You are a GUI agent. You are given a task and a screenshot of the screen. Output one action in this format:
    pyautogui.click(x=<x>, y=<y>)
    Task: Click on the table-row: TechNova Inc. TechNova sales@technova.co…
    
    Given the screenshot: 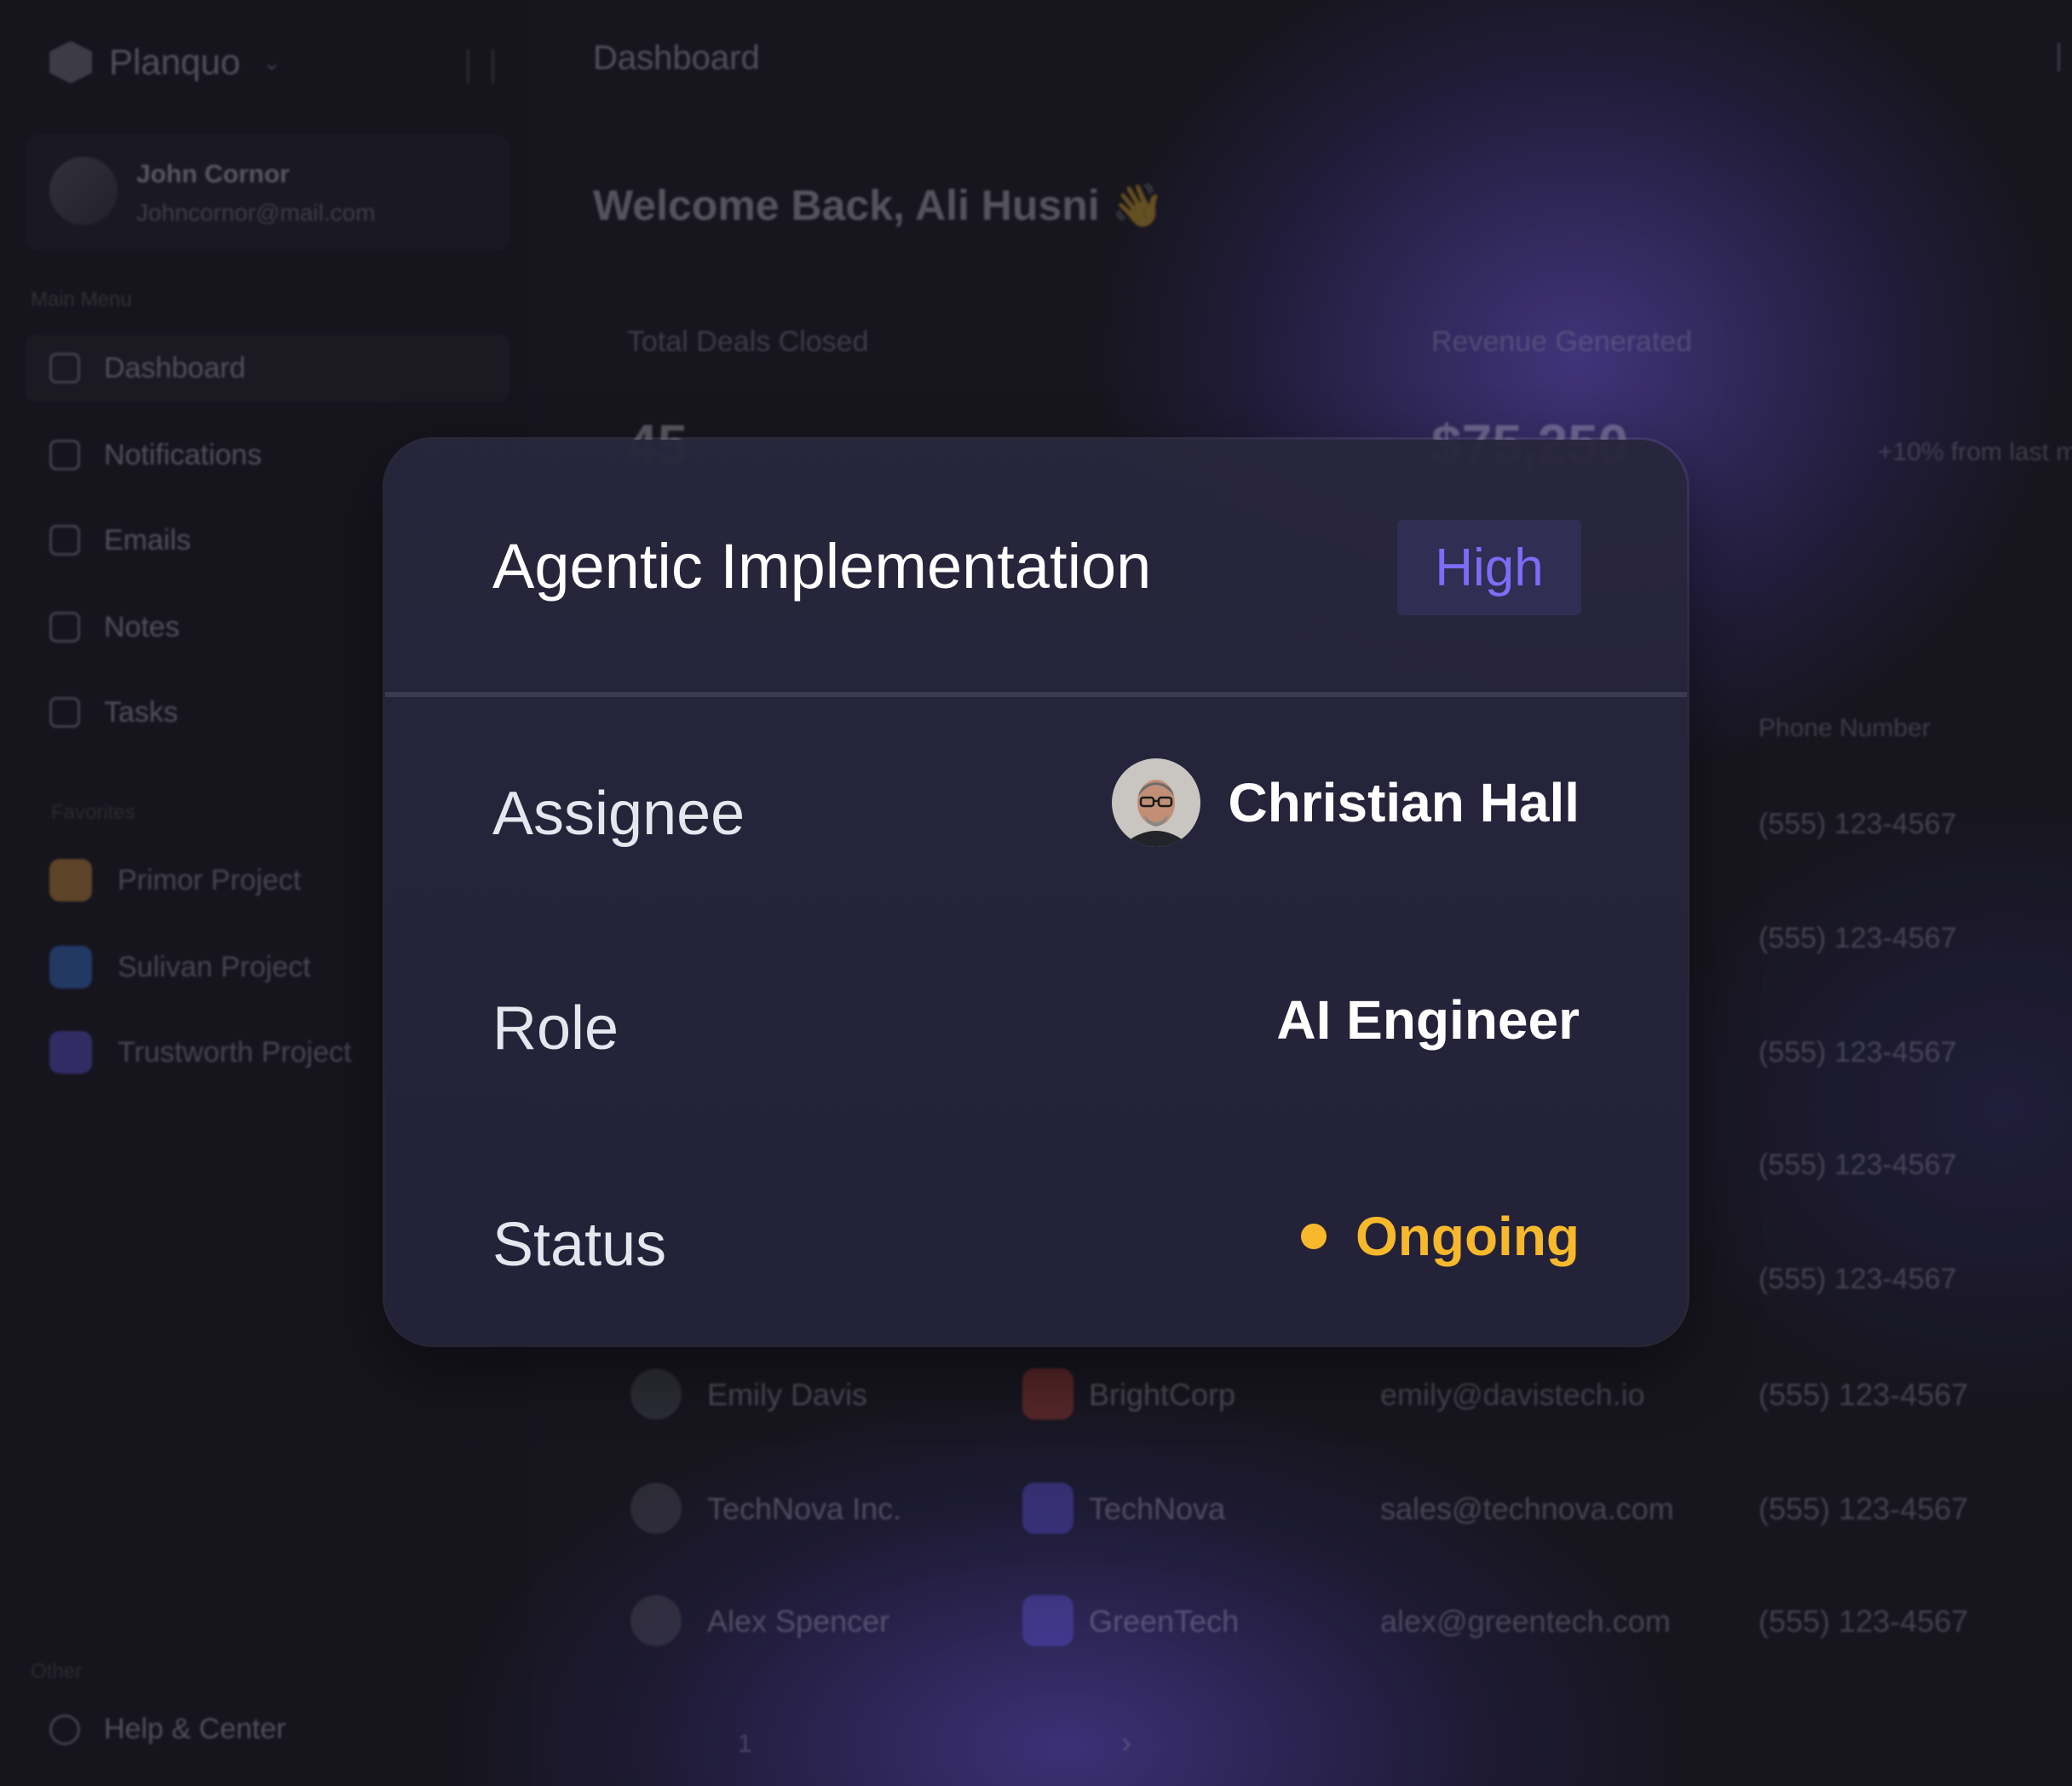 What is the action you would take?
    pyautogui.click(x=1351, y=1508)
    